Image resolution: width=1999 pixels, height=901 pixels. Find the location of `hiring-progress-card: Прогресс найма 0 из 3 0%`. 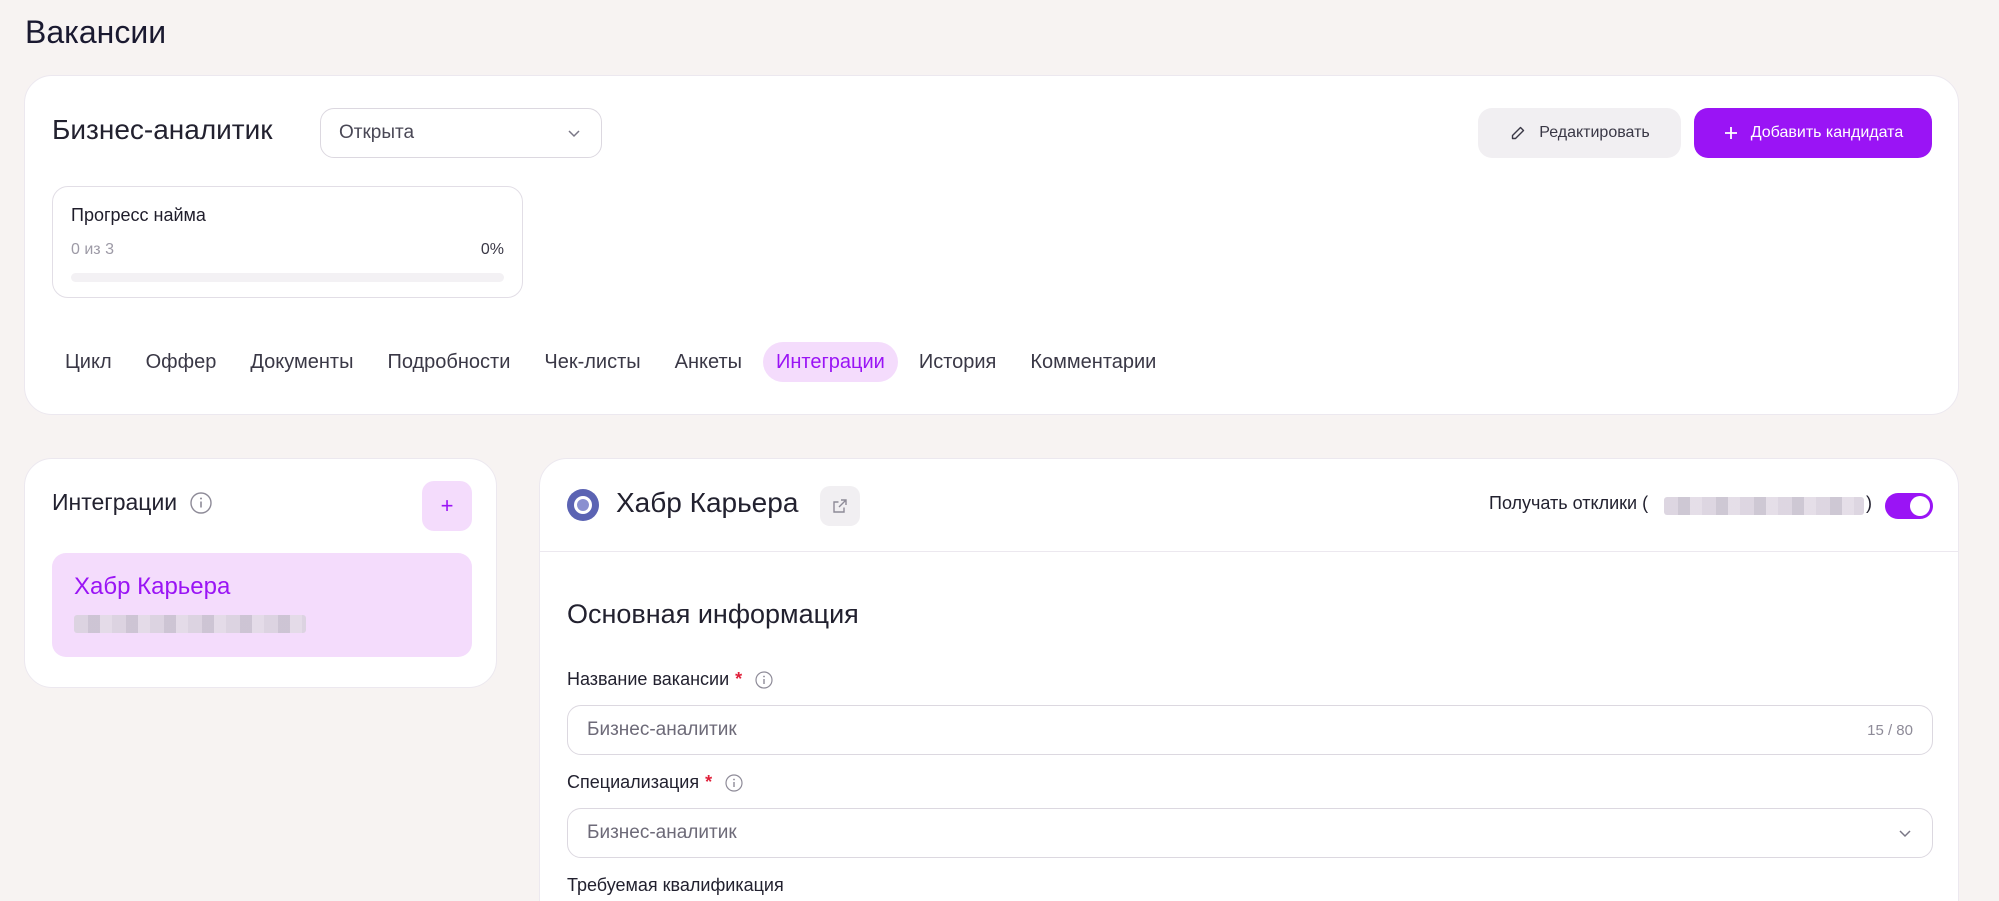

hiring-progress-card: Прогресс найма 0 из 3 0% is located at coordinates (287, 242).